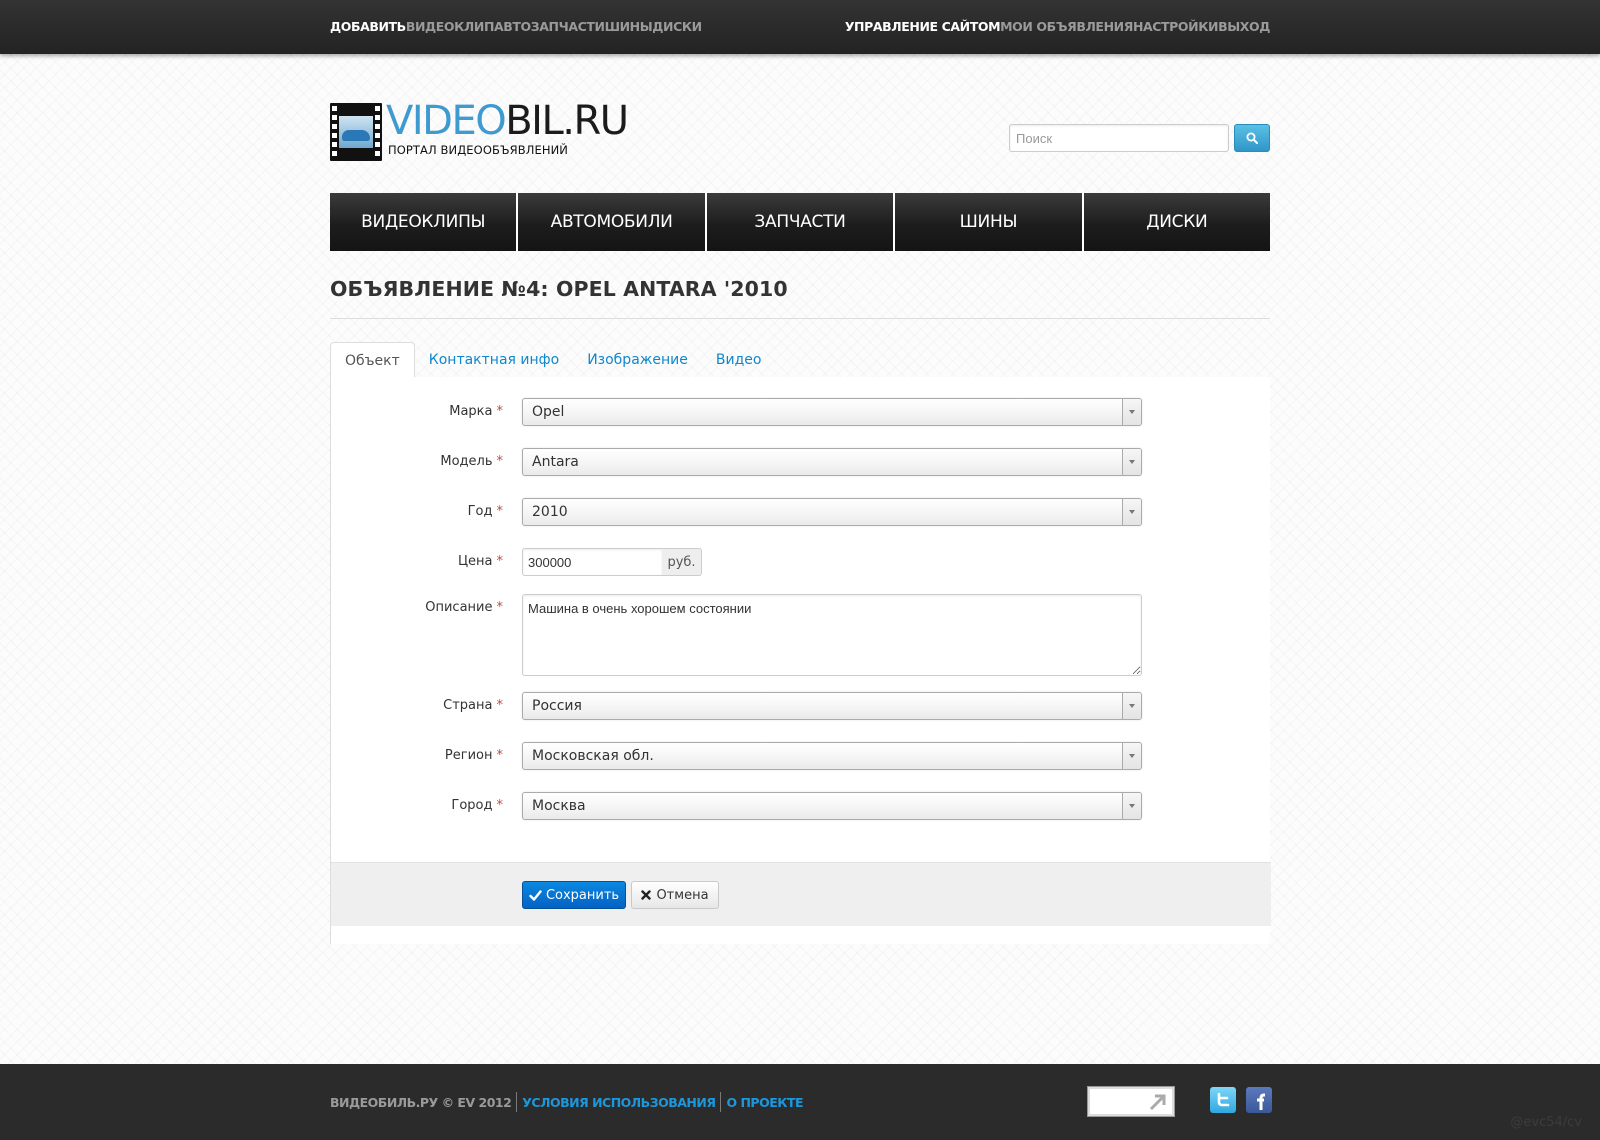 The image size is (1600, 1140). Describe the element at coordinates (739, 360) in the screenshot. I see `tab-video: Видео` at that location.